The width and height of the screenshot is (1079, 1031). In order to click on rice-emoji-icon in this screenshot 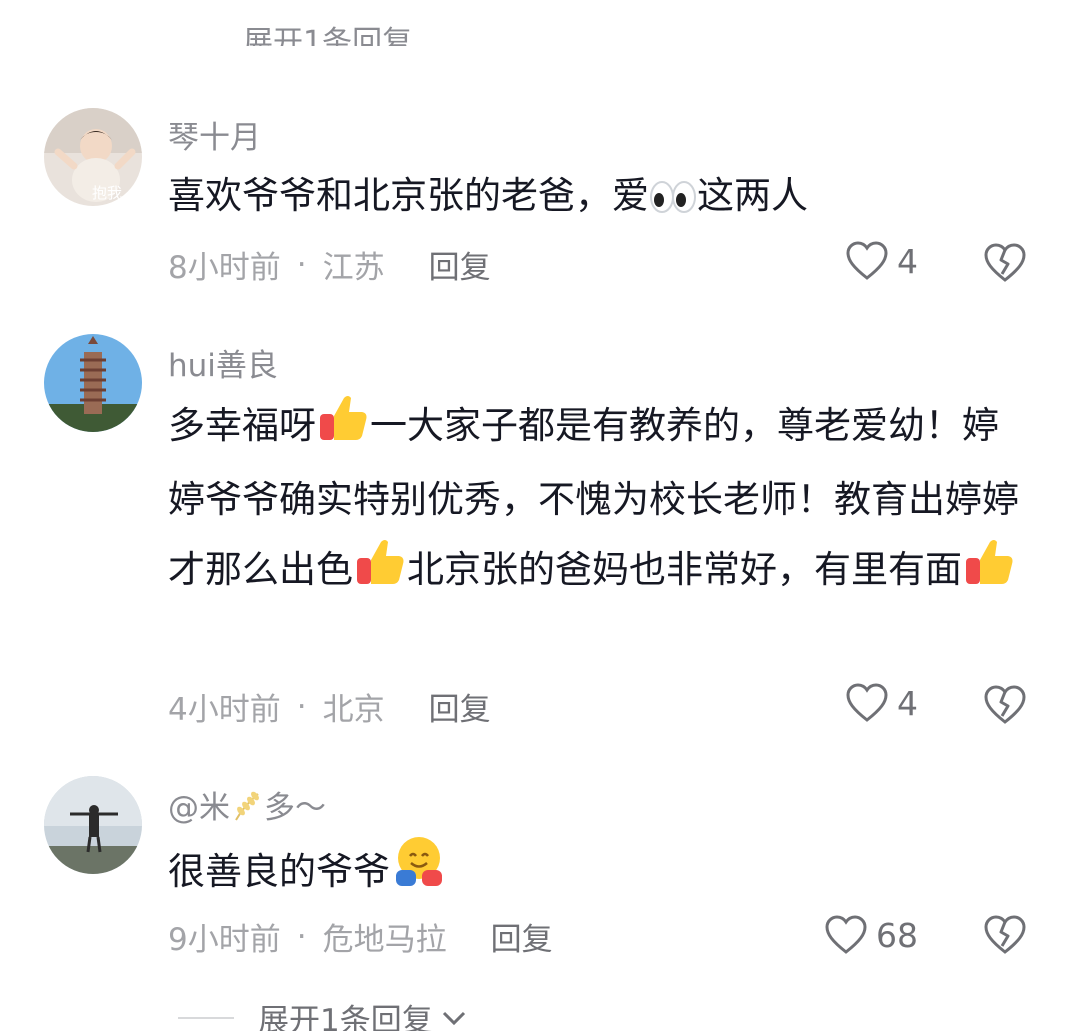, I will do `click(247, 810)`.